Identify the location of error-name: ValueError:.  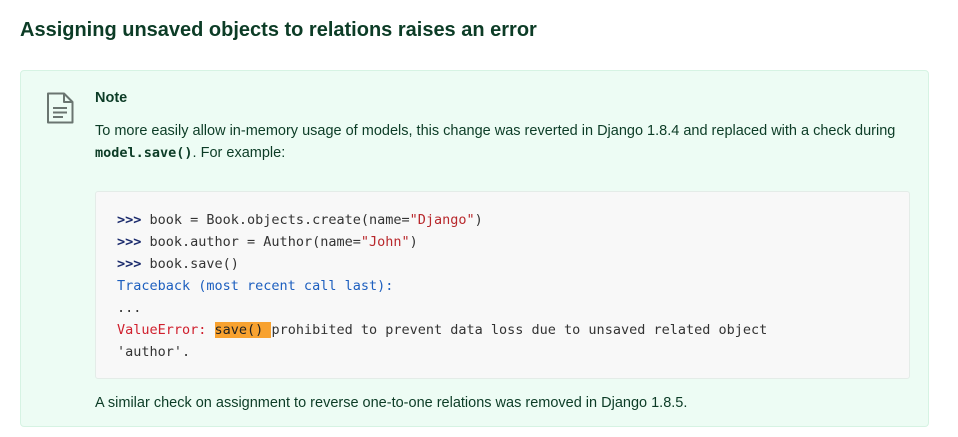
(162, 330).